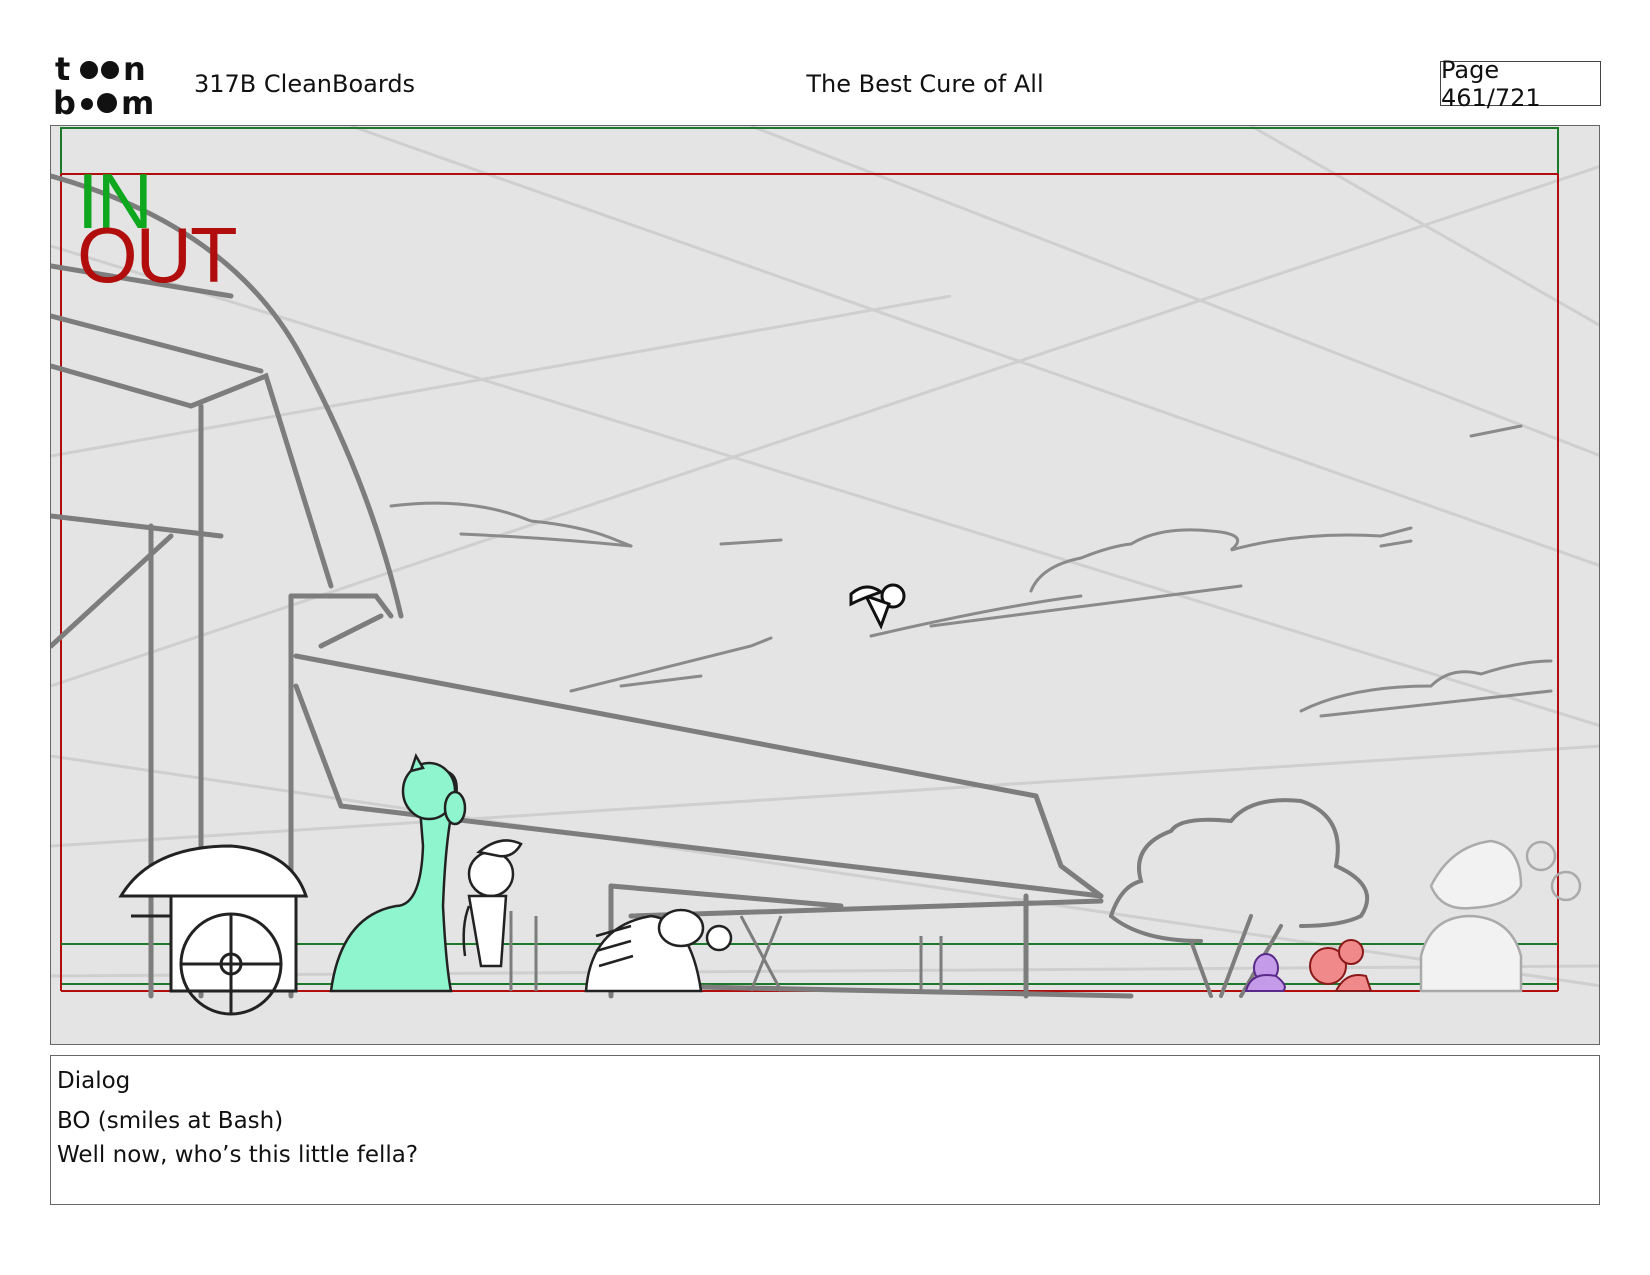 The image size is (1650, 1275). I want to click on sheet-title: The Best Cure of All, so click(925, 84).